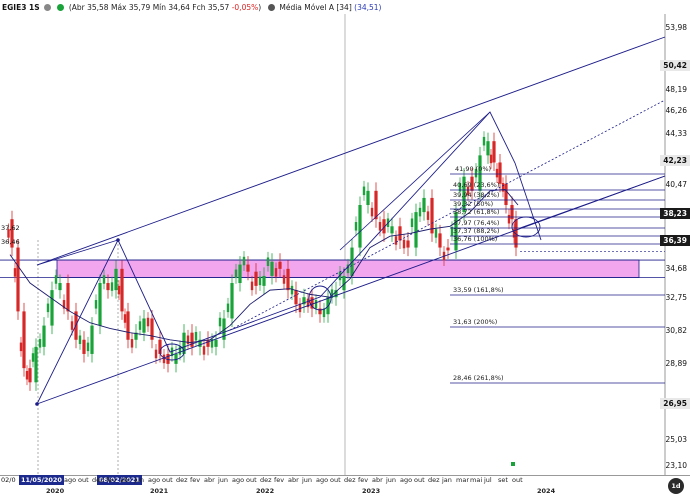 The width and height of the screenshot is (690, 496). Describe the element at coordinates (676, 133) in the screenshot. I see `y-label: 44,33` at that location.